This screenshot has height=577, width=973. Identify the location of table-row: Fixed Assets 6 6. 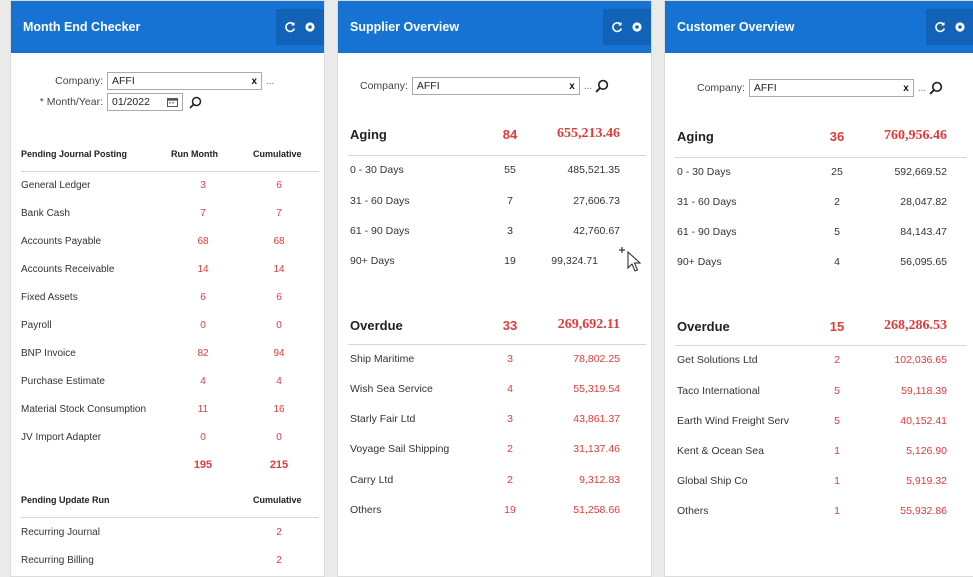
(166, 297).